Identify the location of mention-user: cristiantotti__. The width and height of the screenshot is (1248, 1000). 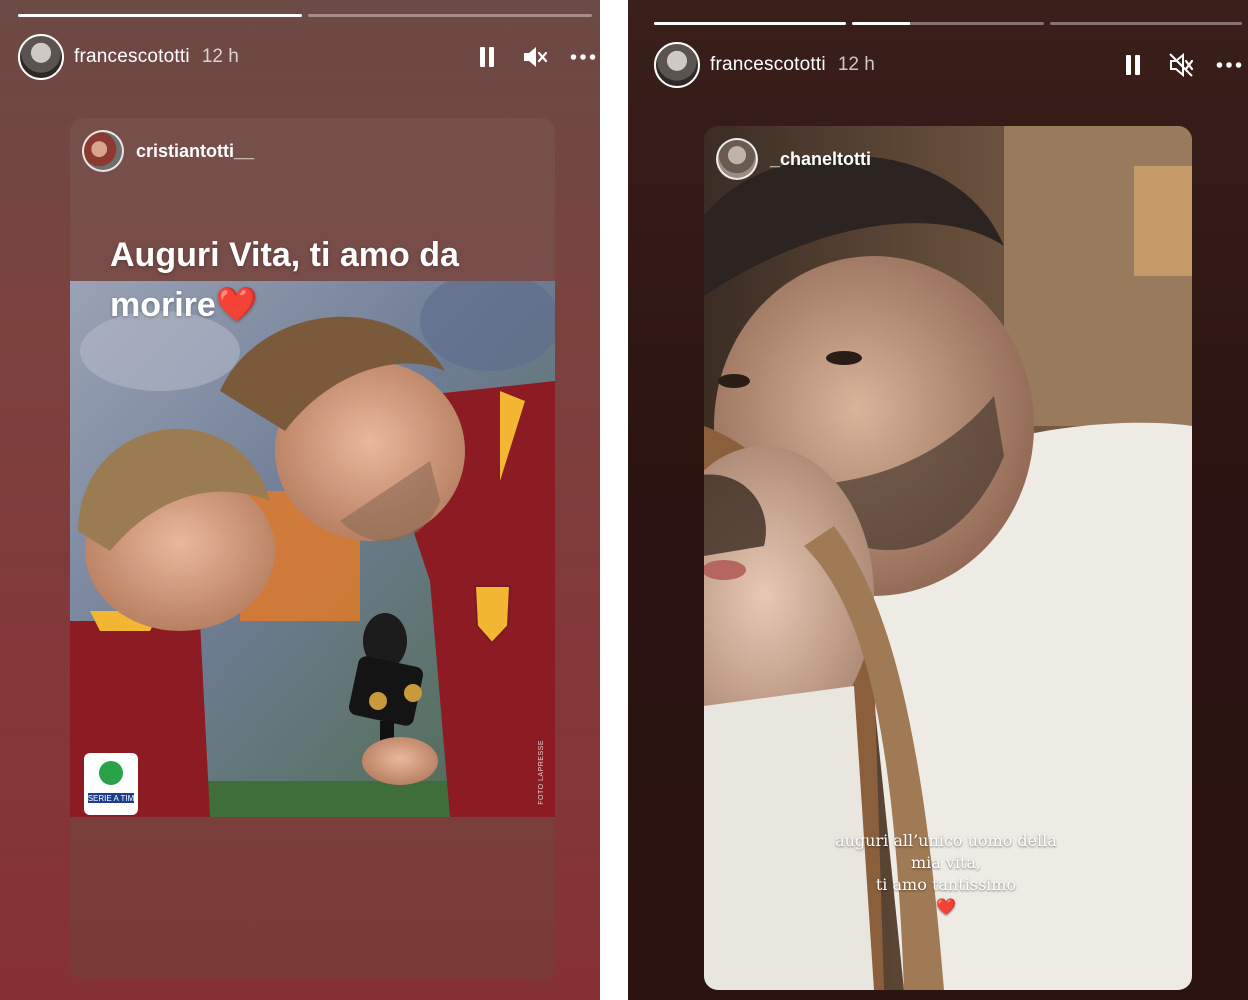
(168, 151).